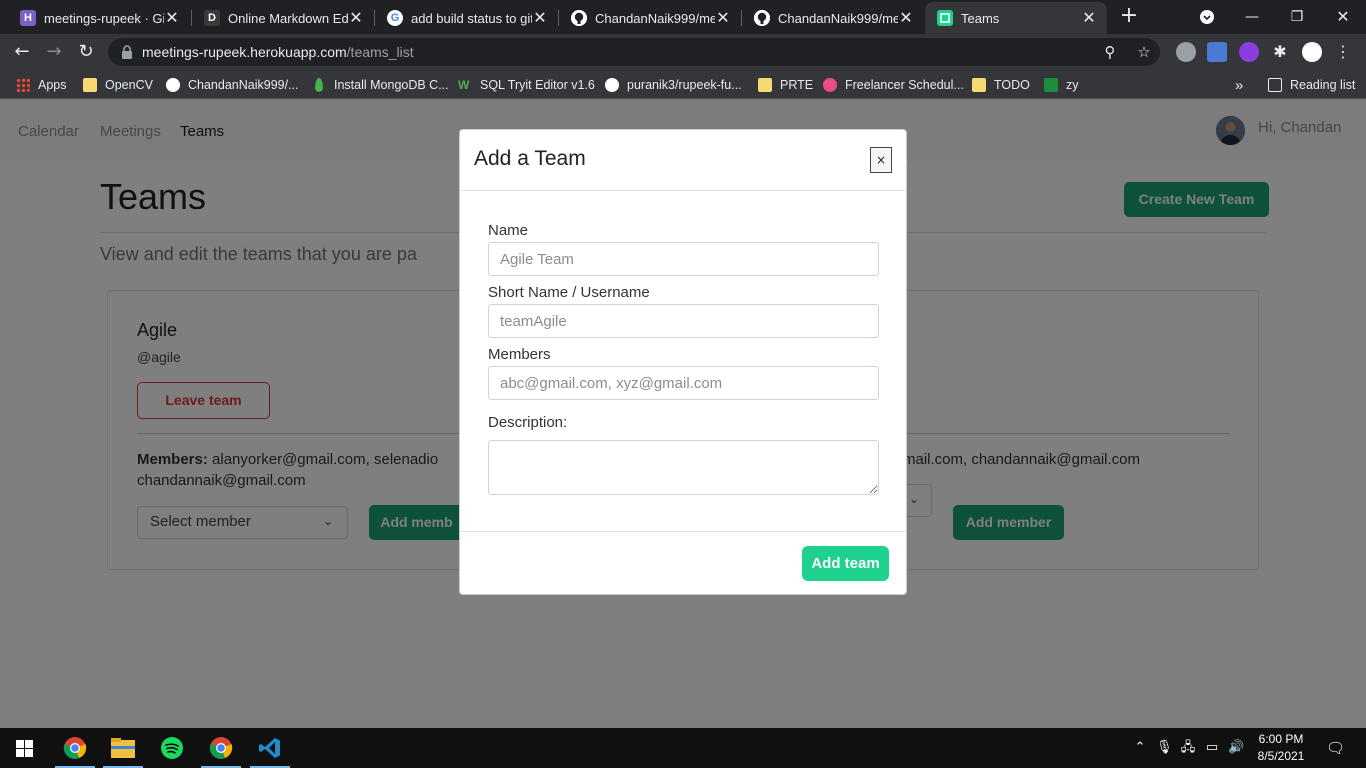 This screenshot has height=768, width=1366. Describe the element at coordinates (244, 52) in the screenshot. I see `url-host: meetings-rupeek.herokuapp.com` at that location.